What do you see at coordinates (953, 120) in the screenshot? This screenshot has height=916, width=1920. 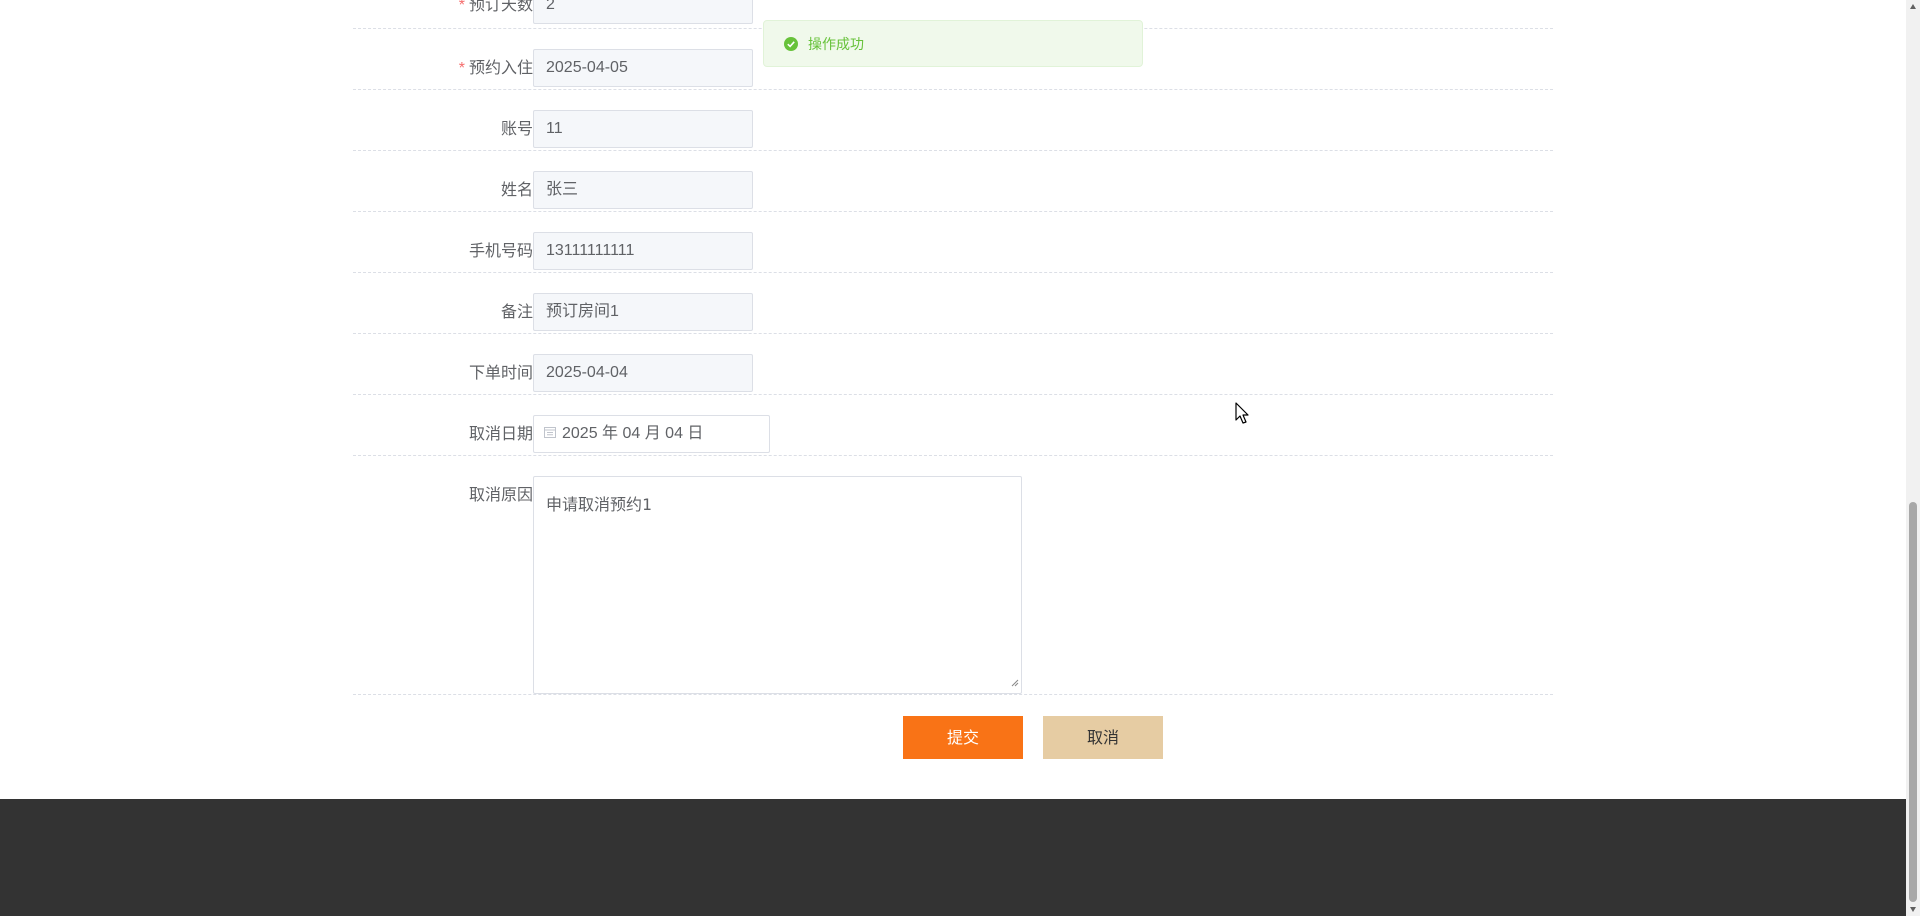 I see `form-row-account: 账号 11` at bounding box center [953, 120].